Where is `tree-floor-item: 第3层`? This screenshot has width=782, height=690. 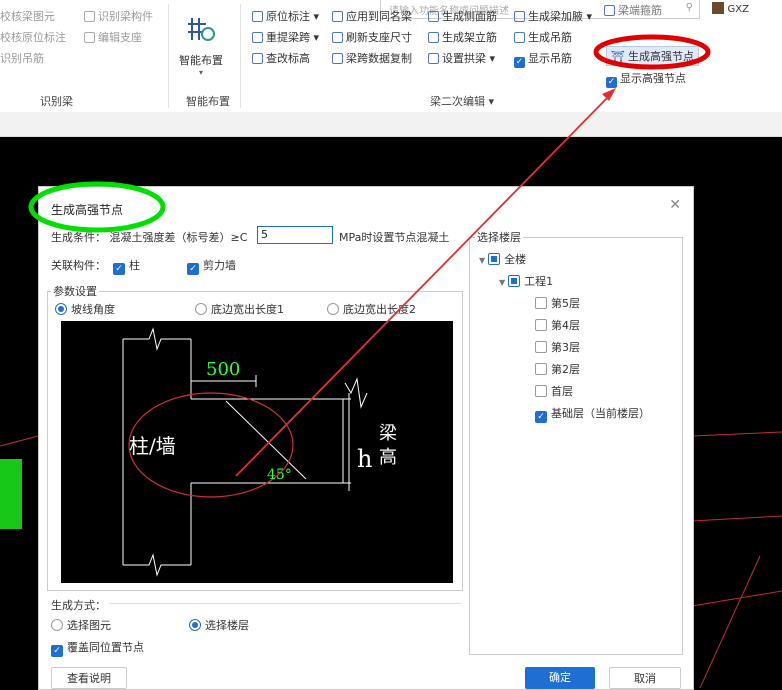
tree-floor-item: 第3层 is located at coordinates (557, 347).